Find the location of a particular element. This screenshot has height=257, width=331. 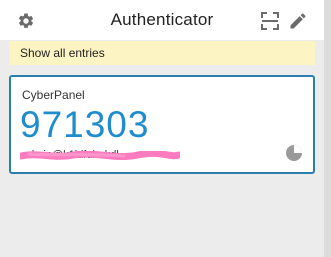

pencil-icon is located at coordinates (298, 21).